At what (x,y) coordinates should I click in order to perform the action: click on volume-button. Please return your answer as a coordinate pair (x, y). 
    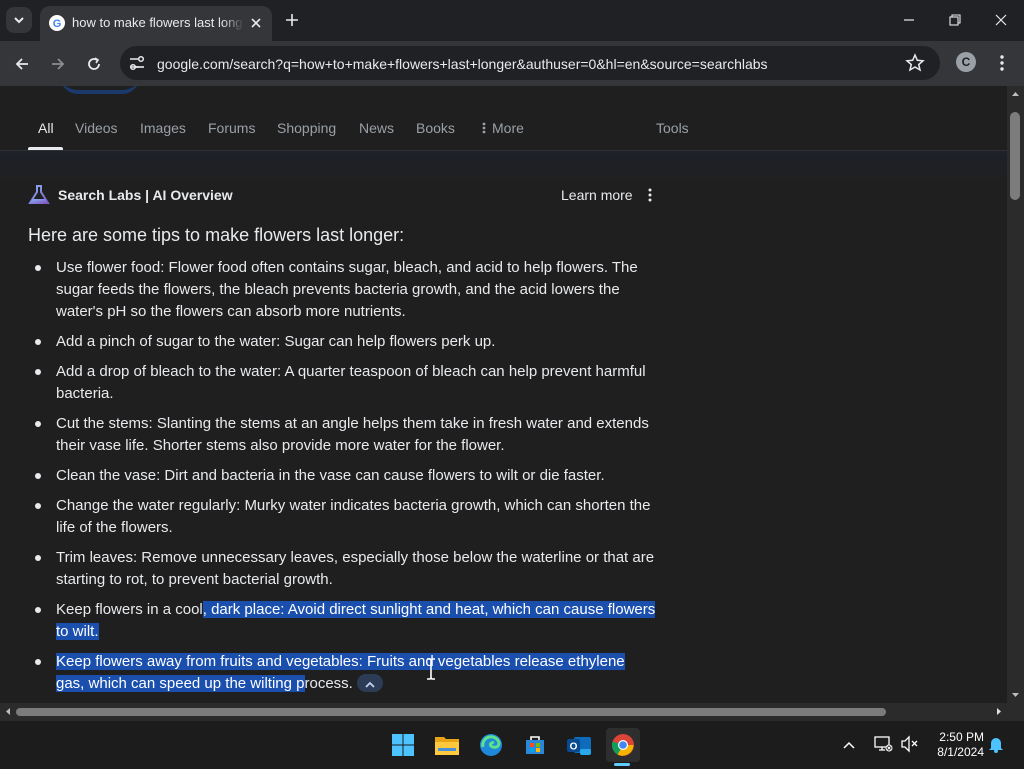
    Looking at the image, I should click on (911, 745).